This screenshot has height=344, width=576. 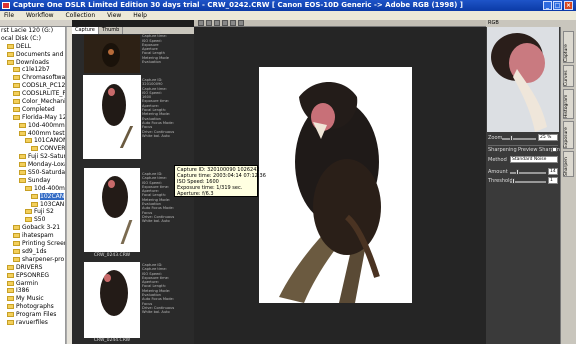 What do you see at coordinates (32, 315) in the screenshot?
I see `tree-item: Program Files` at bounding box center [32, 315].